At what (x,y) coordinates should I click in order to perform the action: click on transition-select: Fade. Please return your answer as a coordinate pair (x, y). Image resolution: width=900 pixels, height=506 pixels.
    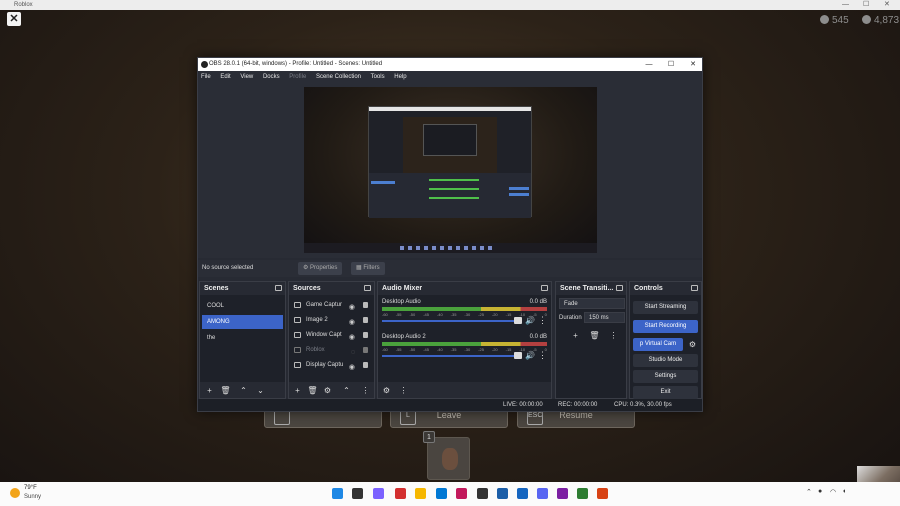
    Looking at the image, I should click on (592, 303).